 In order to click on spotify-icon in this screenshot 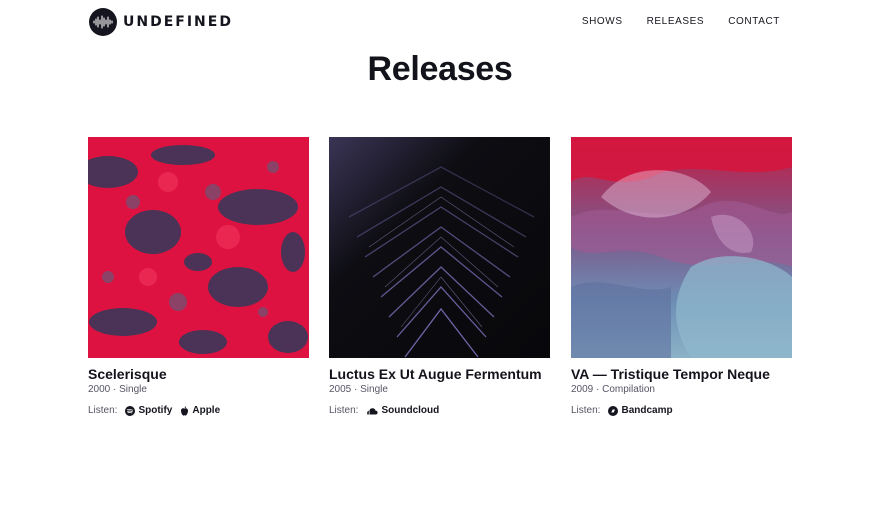, I will do `click(130, 410)`.